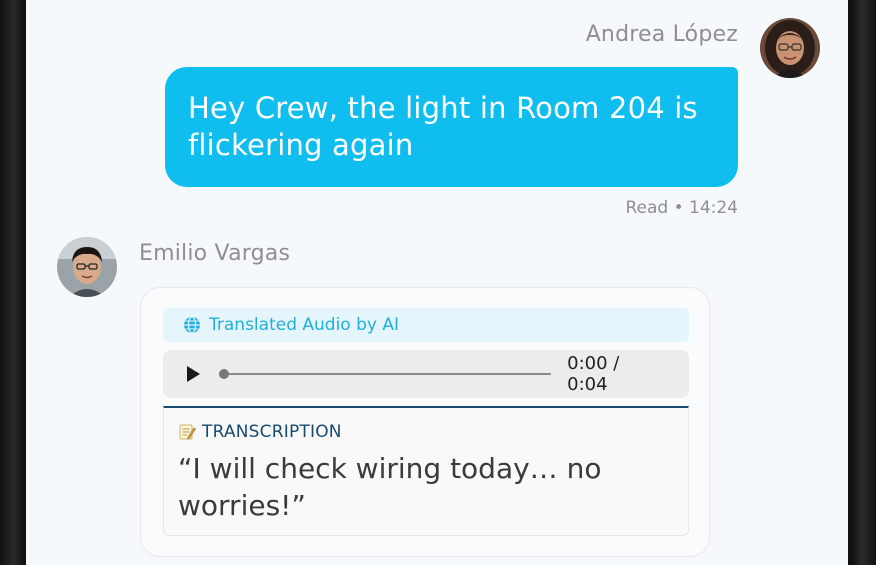  Describe the element at coordinates (304, 325) in the screenshot. I see `ai-banner-label: Translated Audio by AI` at that location.